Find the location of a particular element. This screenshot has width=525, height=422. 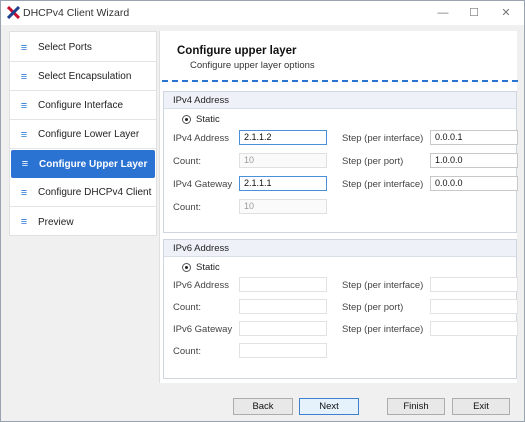

ipv6-address-label: IPv6 Address is located at coordinates (201, 285).